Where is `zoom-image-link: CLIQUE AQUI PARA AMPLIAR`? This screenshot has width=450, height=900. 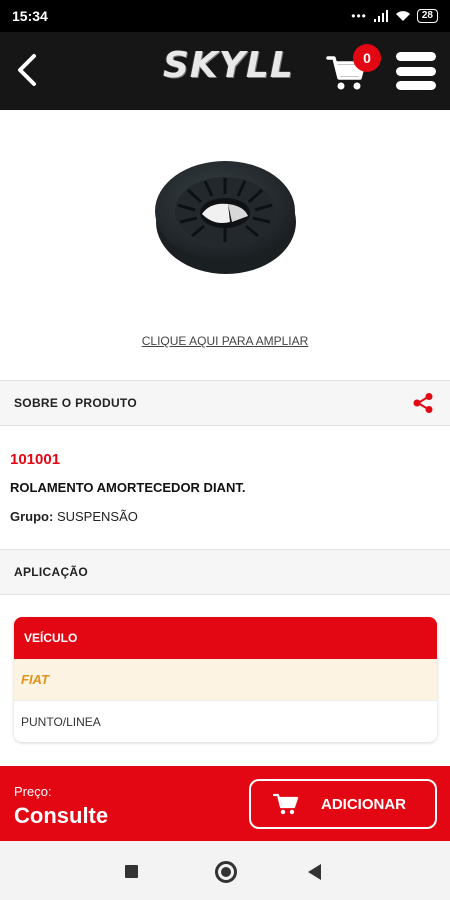 zoom-image-link: CLIQUE AQUI PARA AMPLIAR is located at coordinates (225, 341).